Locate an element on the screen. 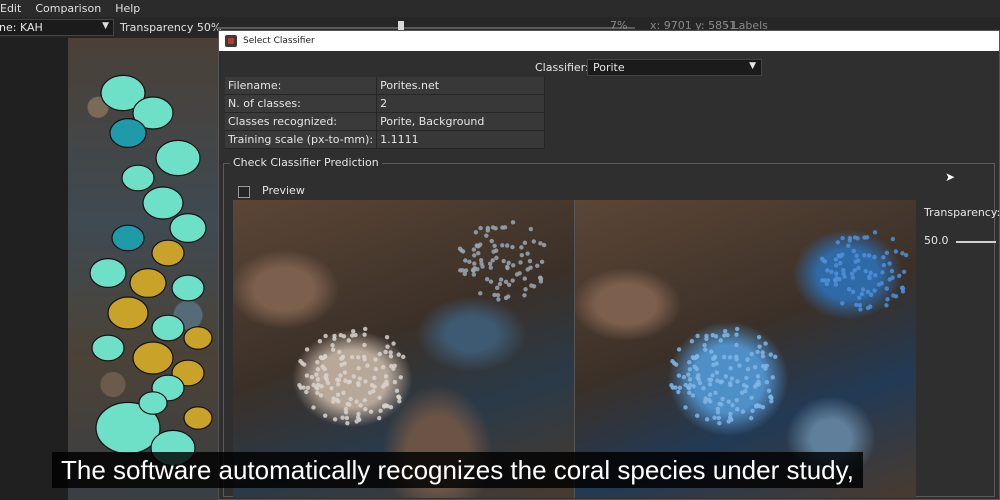 Image resolution: width=1000 pixels, height=500 pixels. coral-polyps is located at coordinates (422, 323).